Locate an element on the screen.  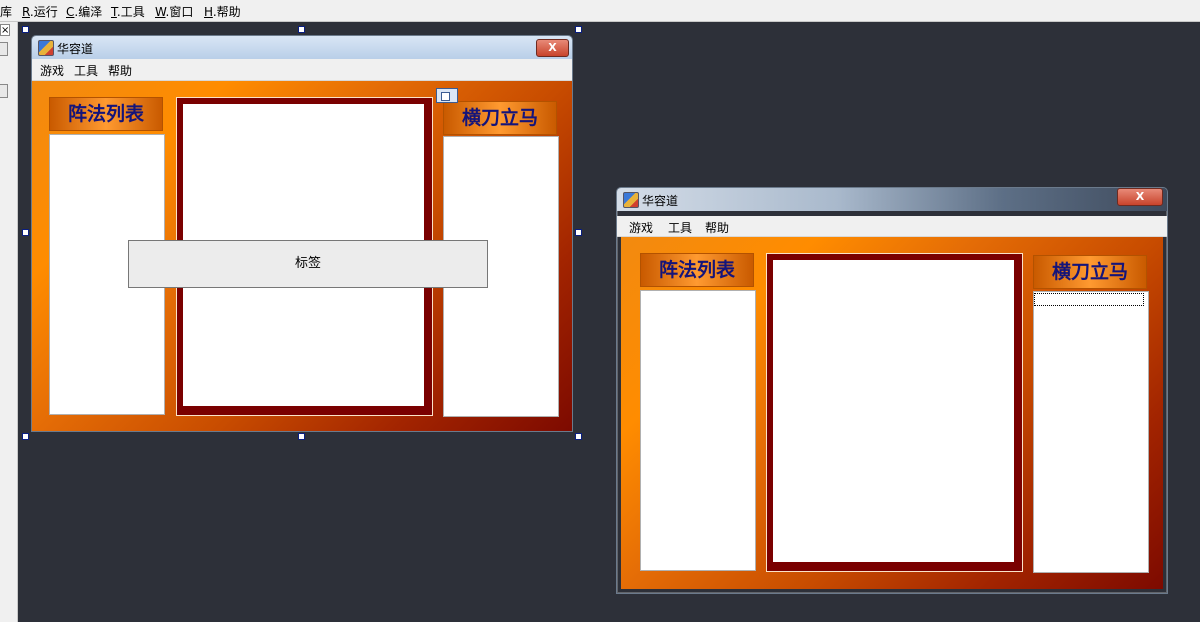
resize-handle-w is located at coordinates (25, 232).